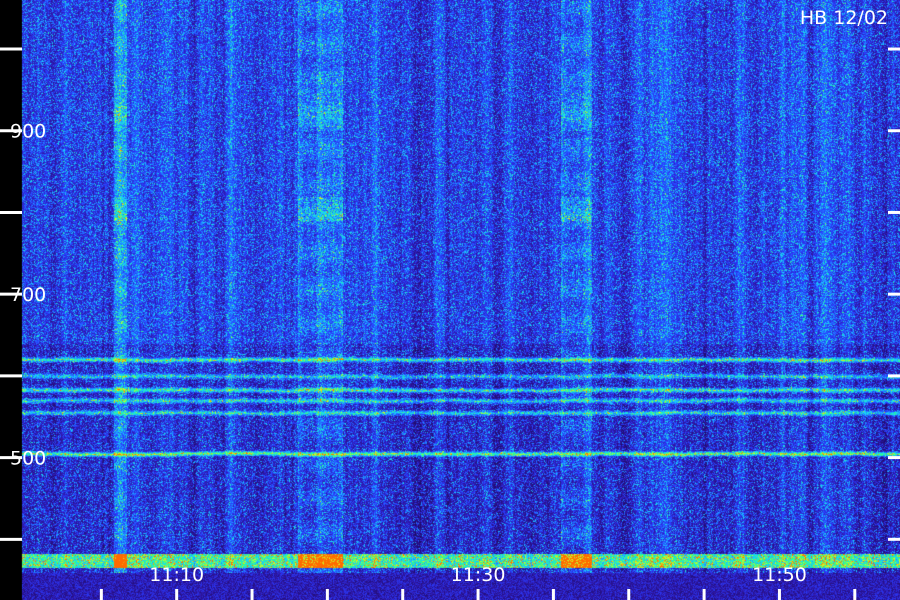  What do you see at coordinates (28, 459) in the screenshot?
I see `y-tick-label: 500` at bounding box center [28, 459].